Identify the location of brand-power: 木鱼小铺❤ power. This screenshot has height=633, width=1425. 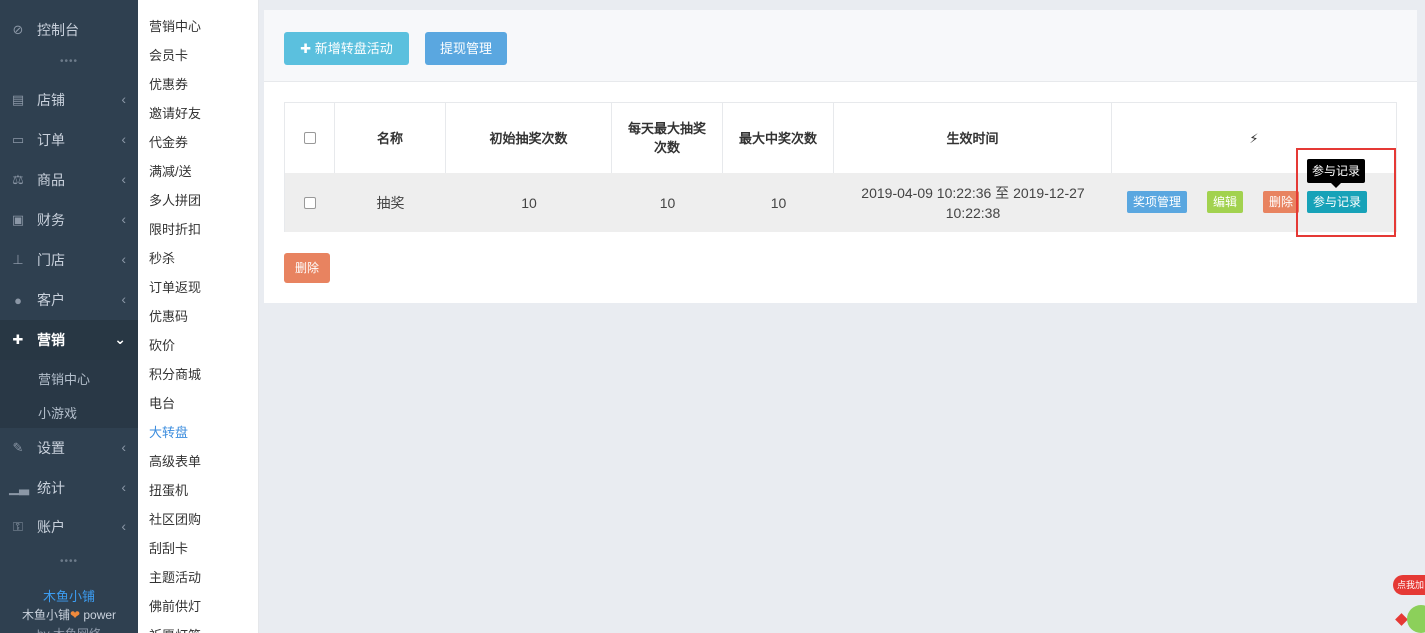
(69, 615).